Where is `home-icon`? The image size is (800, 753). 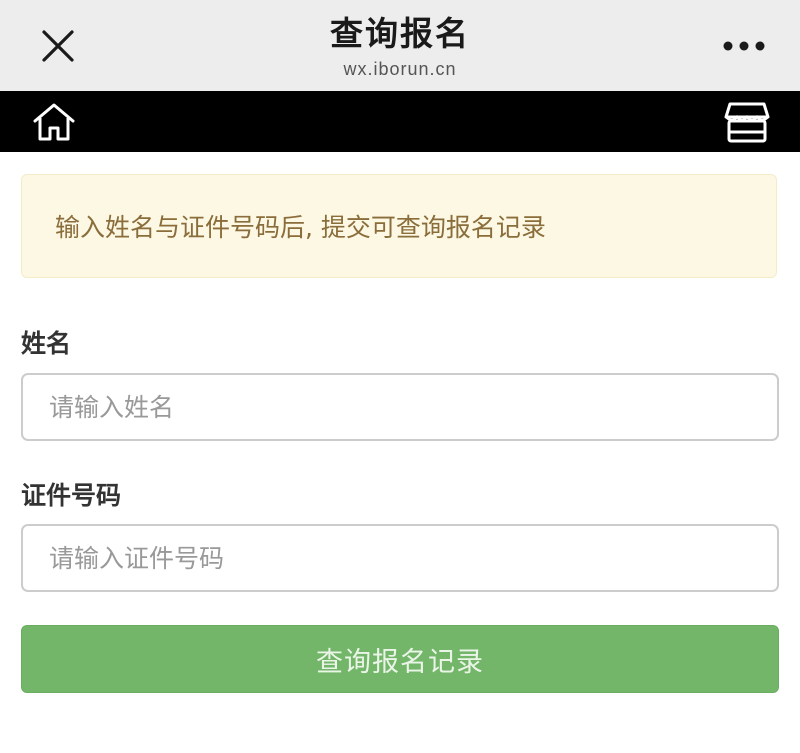 home-icon is located at coordinates (54, 122).